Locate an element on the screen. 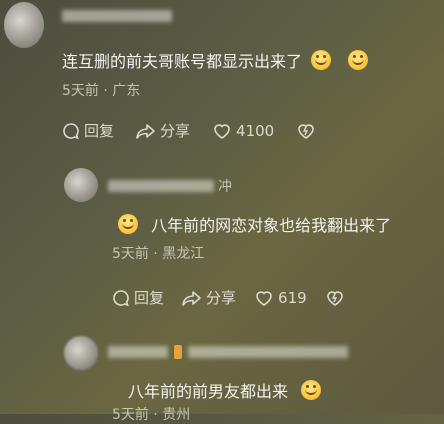  username is located at coordinates (228, 352).